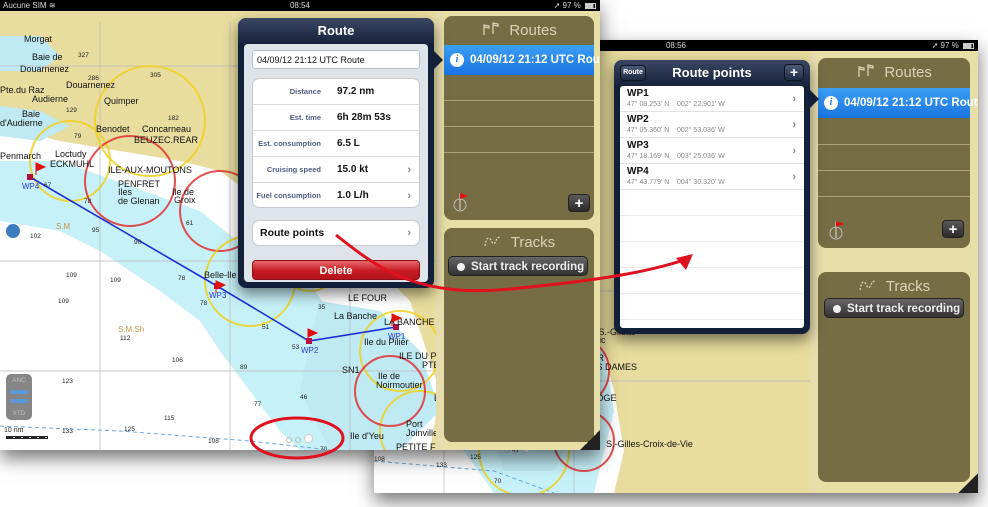 The height and width of the screenshot is (507, 988). I want to click on area-label: S.M.Sh, so click(131, 329).